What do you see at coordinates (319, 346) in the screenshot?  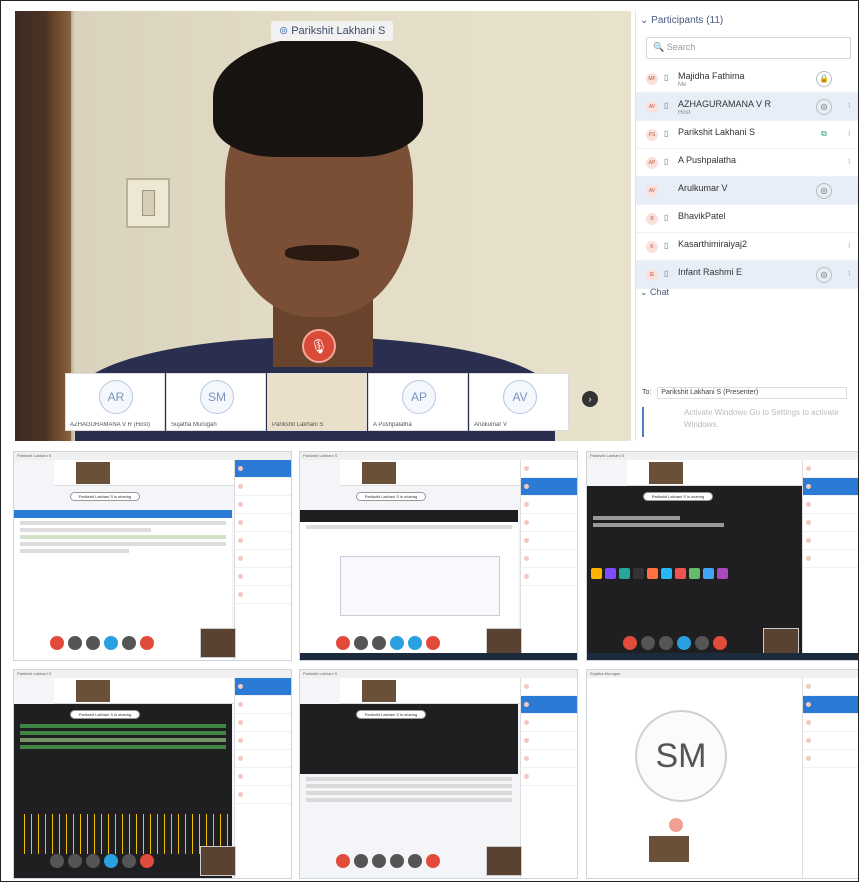 I see `mic-muted-icon: 🎙` at bounding box center [319, 346].